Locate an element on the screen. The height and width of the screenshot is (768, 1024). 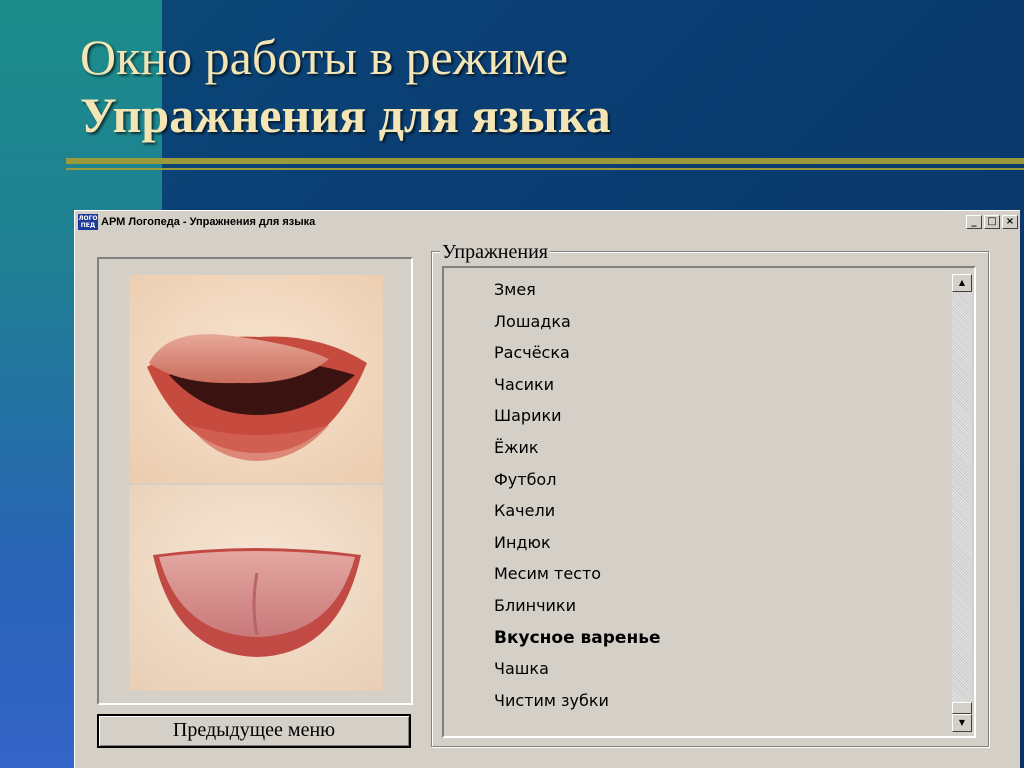
previous-menu-button: Предыдущее меню is located at coordinates (254, 731).